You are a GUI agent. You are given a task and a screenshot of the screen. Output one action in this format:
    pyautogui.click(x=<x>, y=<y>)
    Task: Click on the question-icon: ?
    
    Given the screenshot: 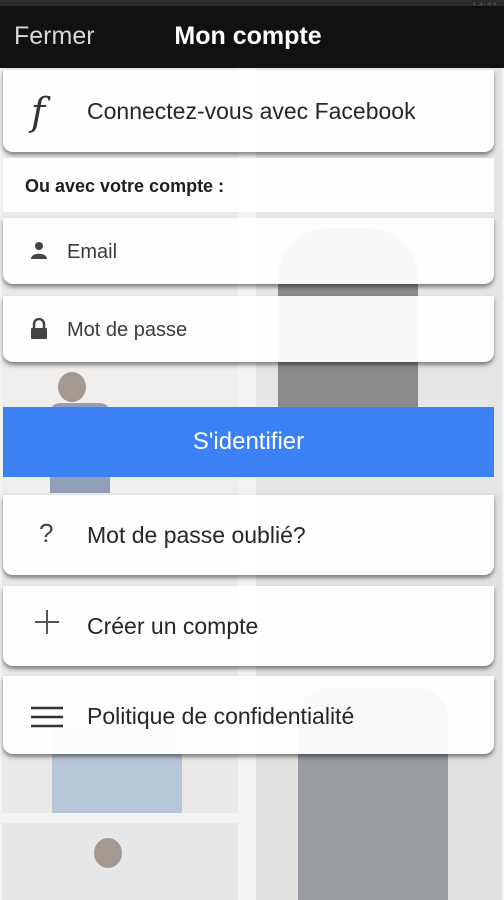 What is the action you would take?
    pyautogui.click(x=46, y=533)
    